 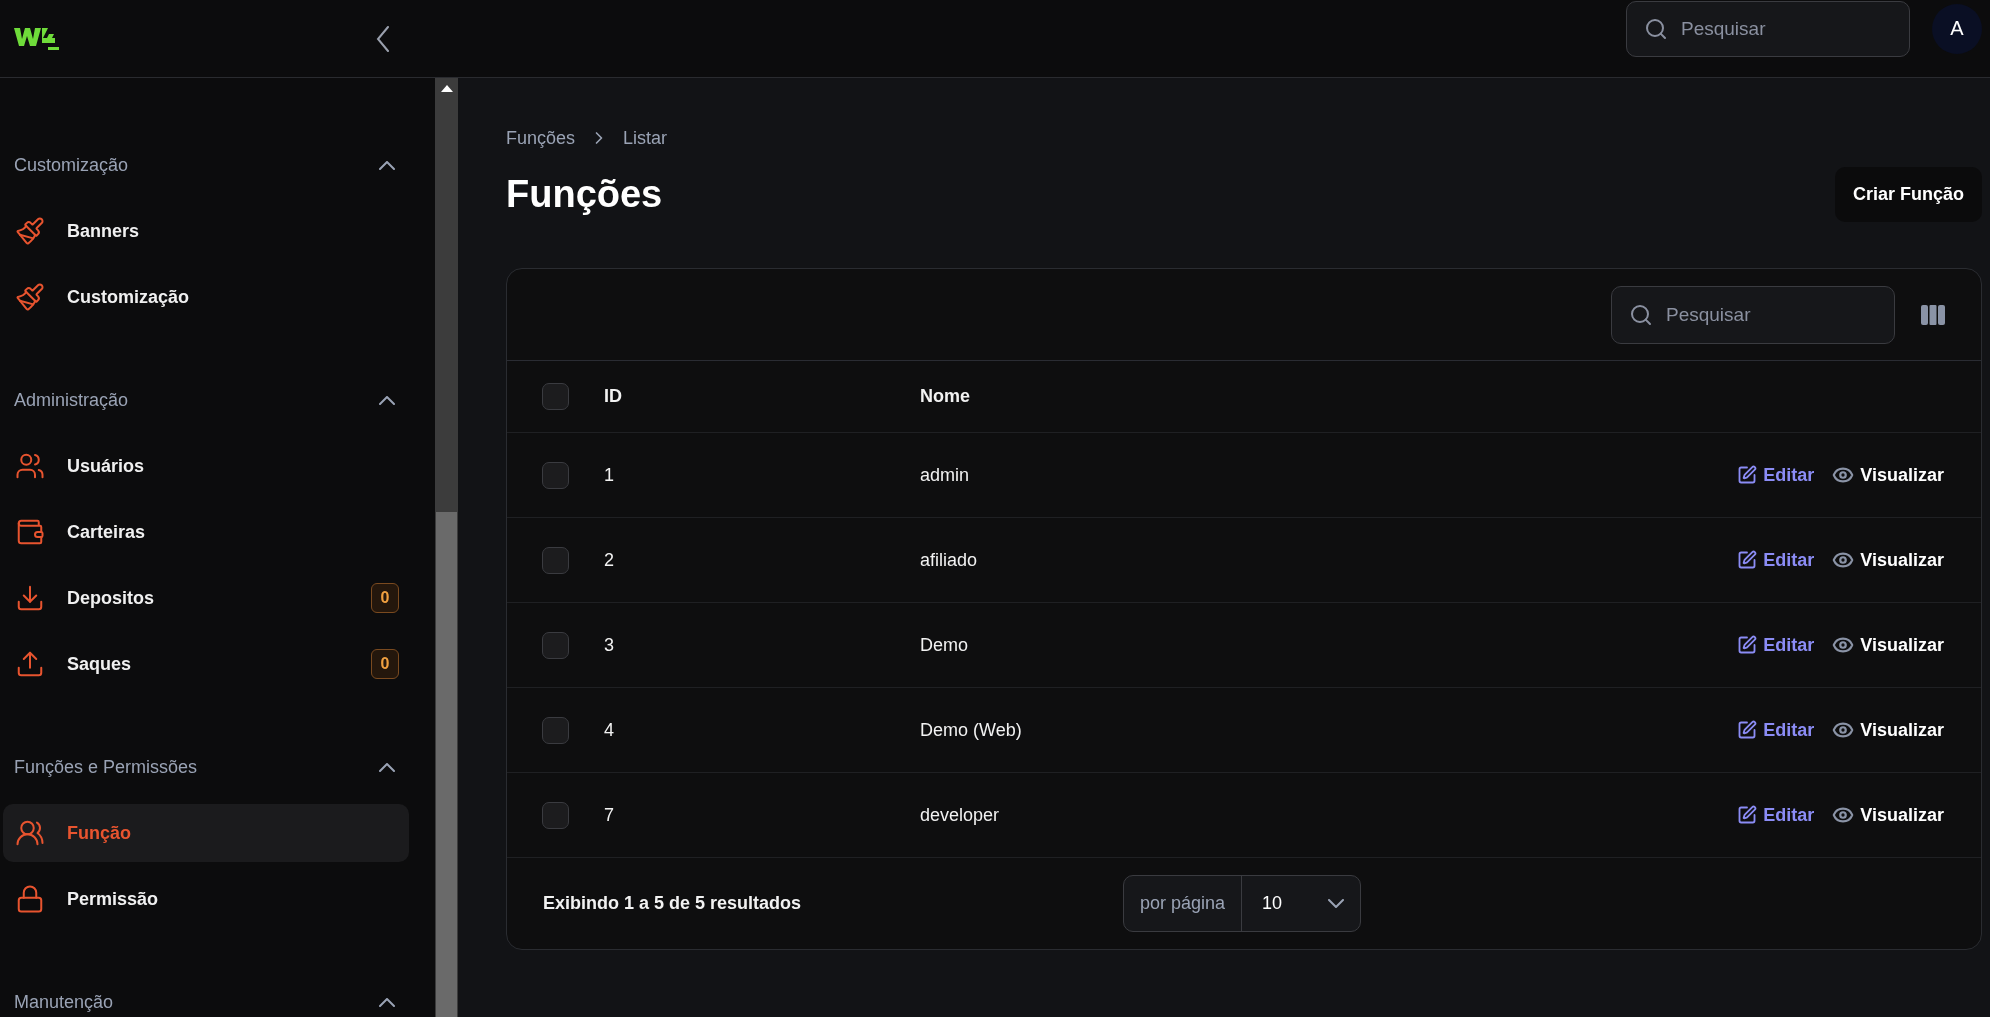 I want to click on page-title: Funções, so click(x=584, y=194).